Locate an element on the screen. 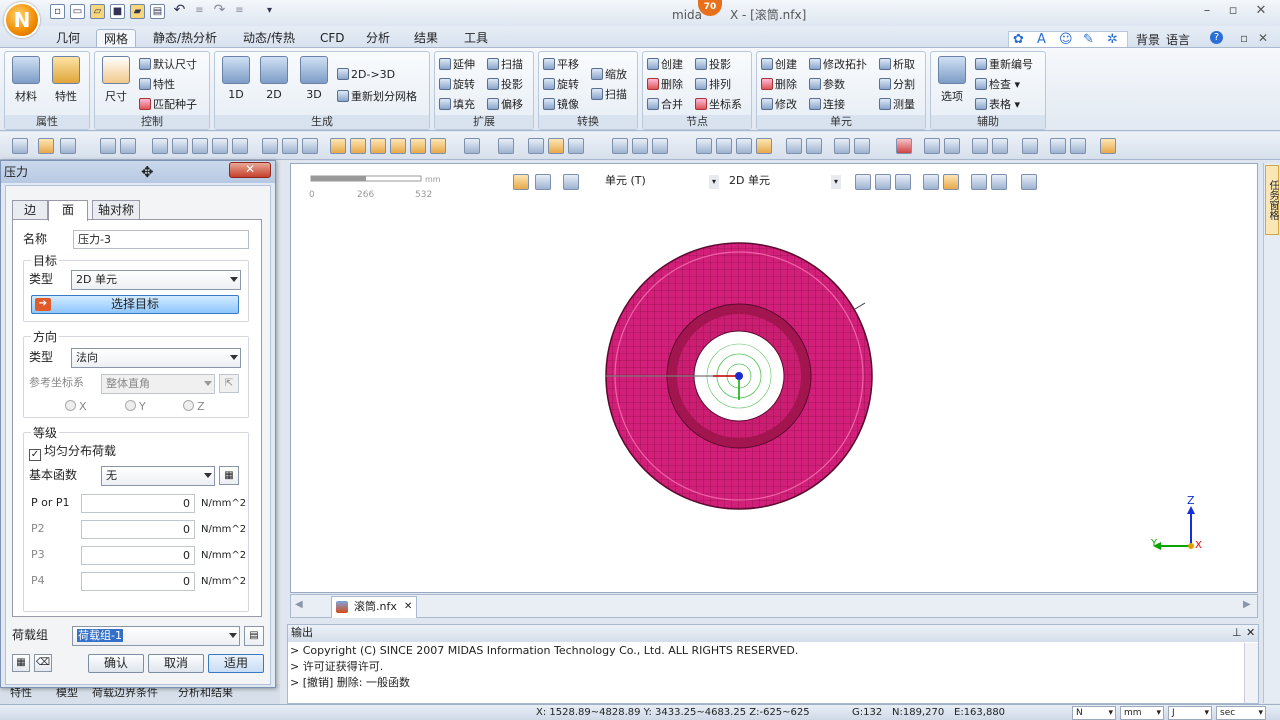 The width and height of the screenshot is (1280, 720). ok-button: 确认 is located at coordinates (116, 663).